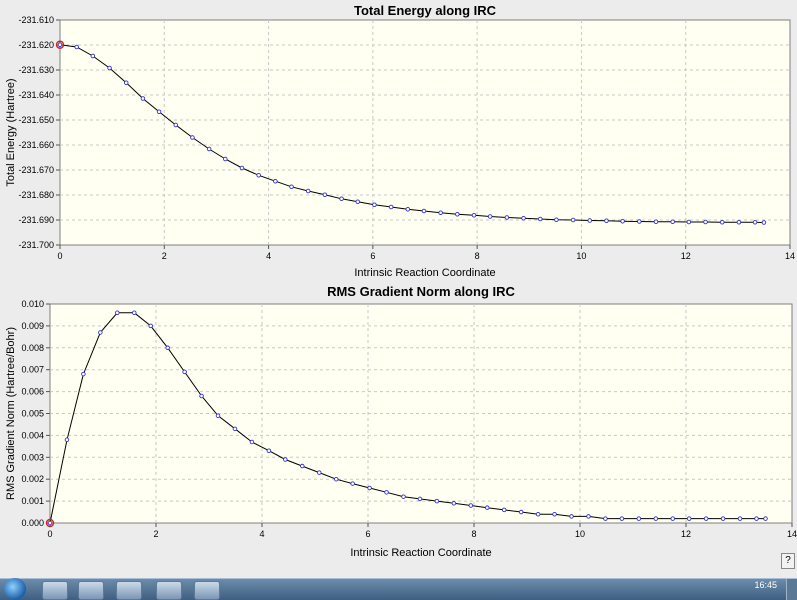  I want to click on media-player-taskbar-icon, so click(91, 590).